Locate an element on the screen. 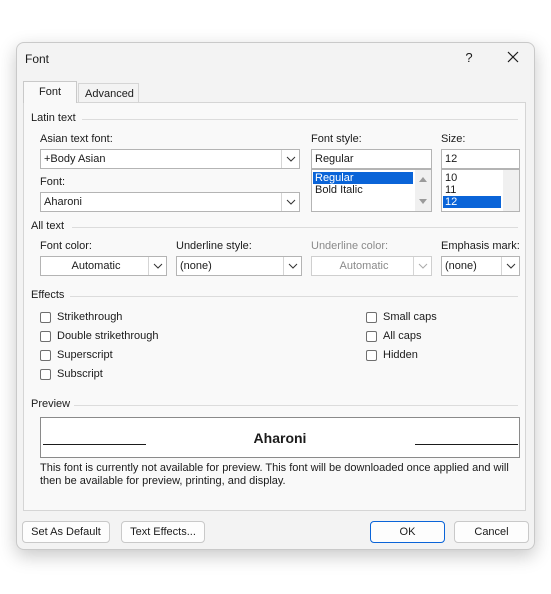 The image size is (551, 594). font-color-dropdown: Automatic is located at coordinates (103, 266).